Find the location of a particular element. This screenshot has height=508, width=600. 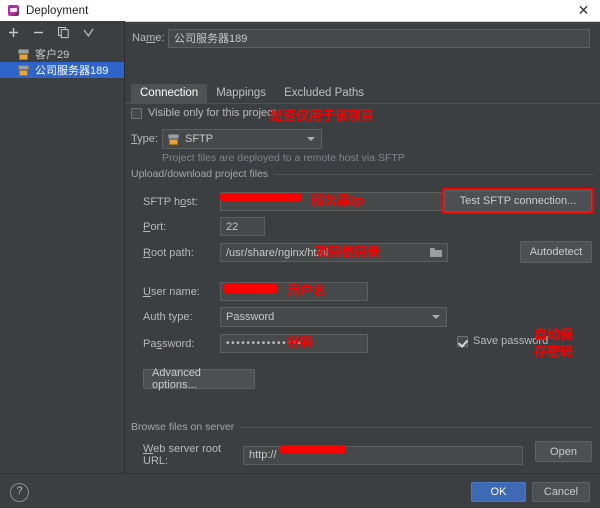

remove-button is located at coordinates (38, 32).